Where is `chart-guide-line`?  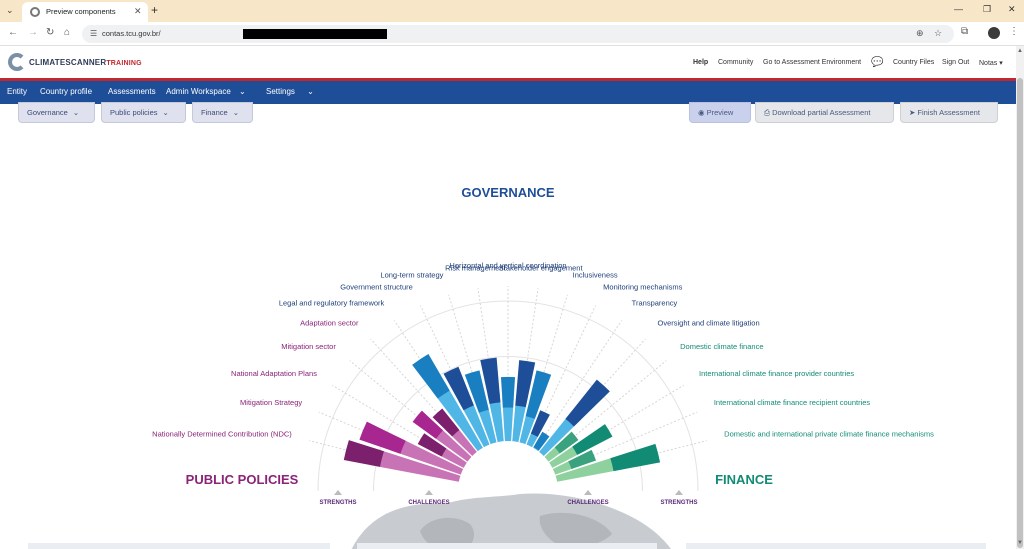
chart-guide-line is located at coordinates (581, 381).